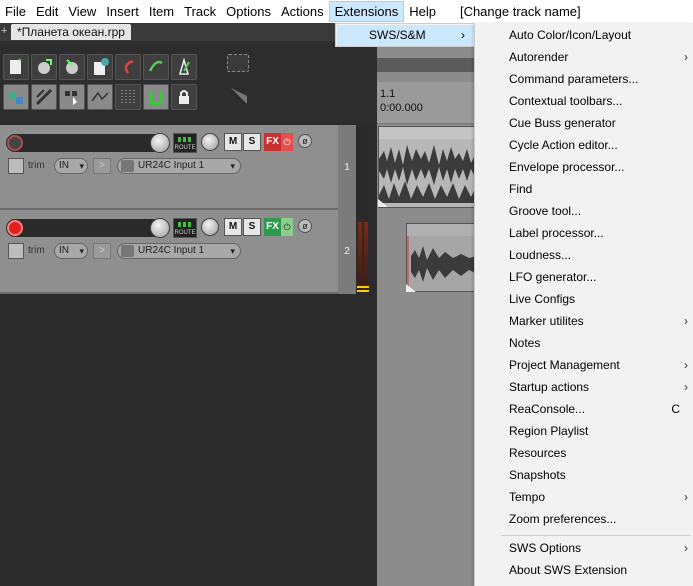  I want to click on menu-project-management: Project Management ›, so click(584, 365).